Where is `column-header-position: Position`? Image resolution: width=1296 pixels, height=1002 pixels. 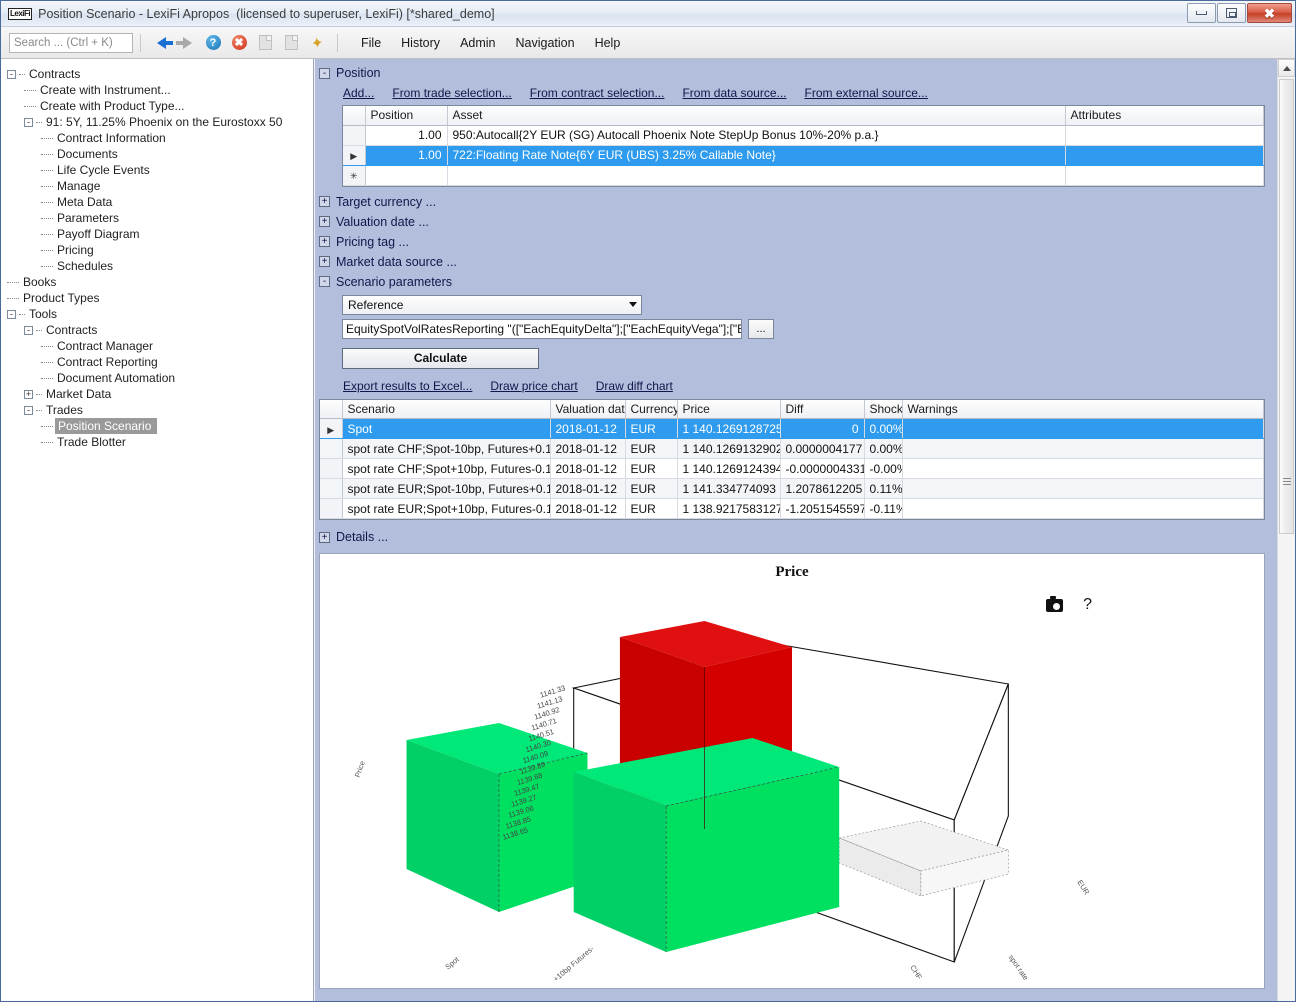 column-header-position: Position is located at coordinates (406, 116).